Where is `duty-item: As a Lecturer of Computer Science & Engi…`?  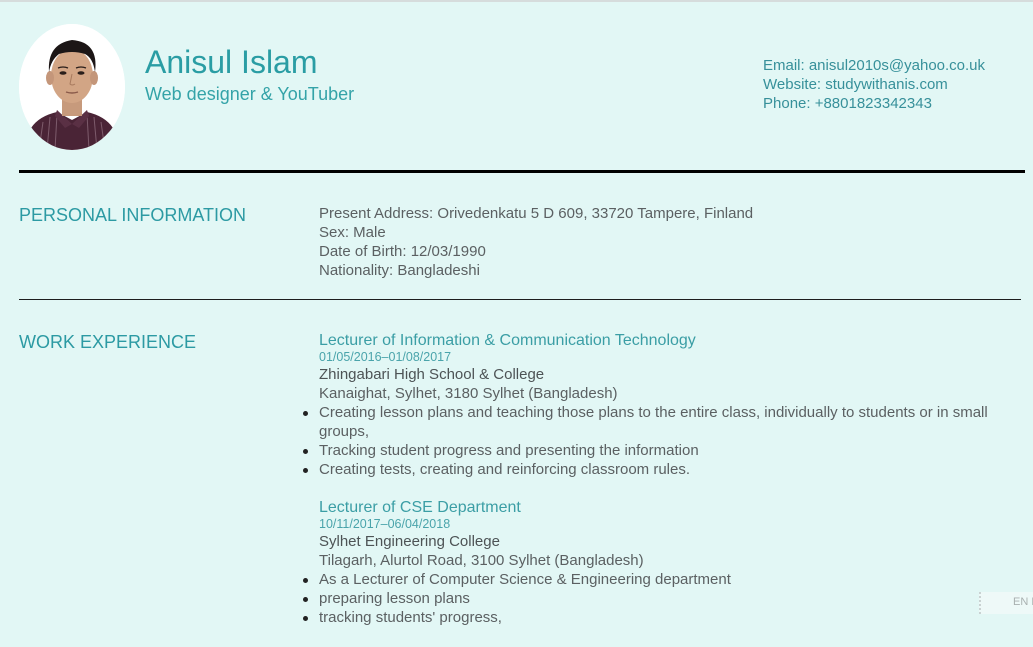
duty-item: As a Lecturer of Computer Science & Engi… is located at coordinates (661, 579).